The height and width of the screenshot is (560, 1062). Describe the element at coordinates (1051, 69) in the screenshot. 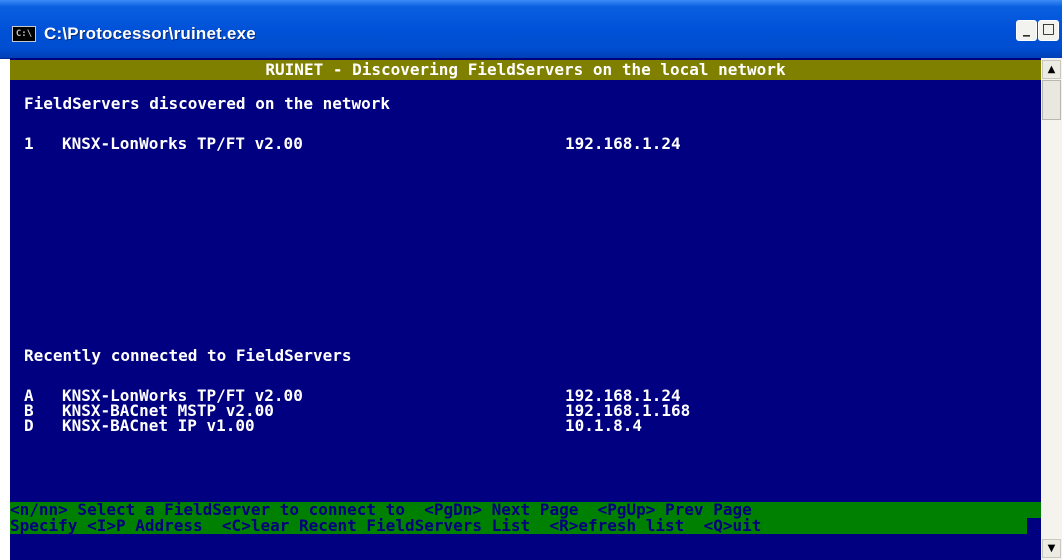

I see `scroll-up-arrow-icon: ▲` at that location.